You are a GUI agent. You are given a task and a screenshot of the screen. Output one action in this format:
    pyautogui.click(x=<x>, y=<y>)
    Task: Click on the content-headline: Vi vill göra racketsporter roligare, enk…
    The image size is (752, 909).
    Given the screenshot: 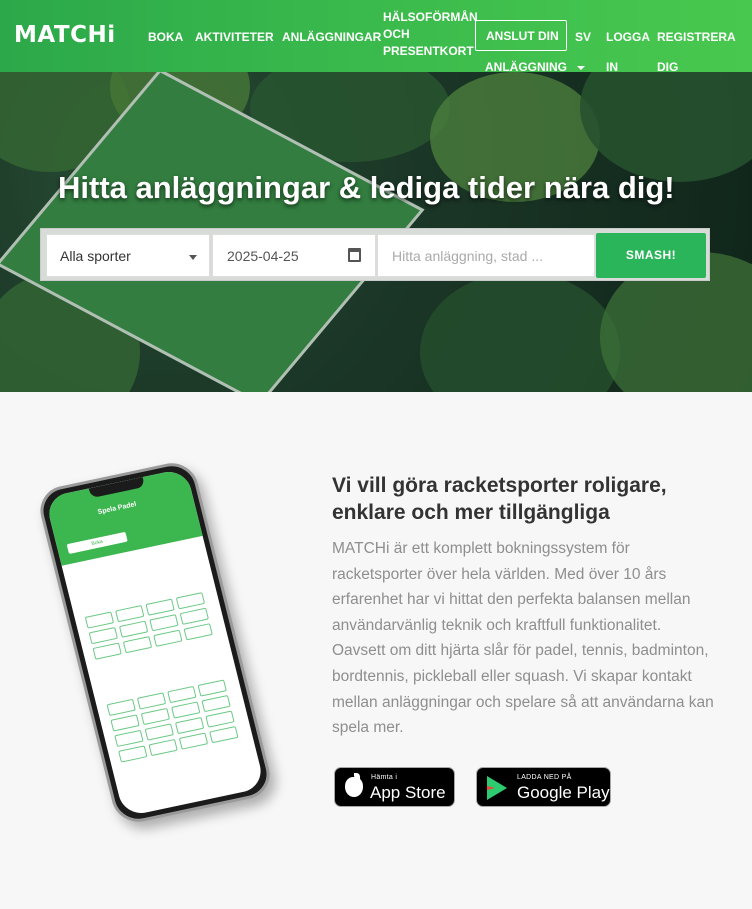 What is the action you would take?
    pyautogui.click(x=499, y=499)
    